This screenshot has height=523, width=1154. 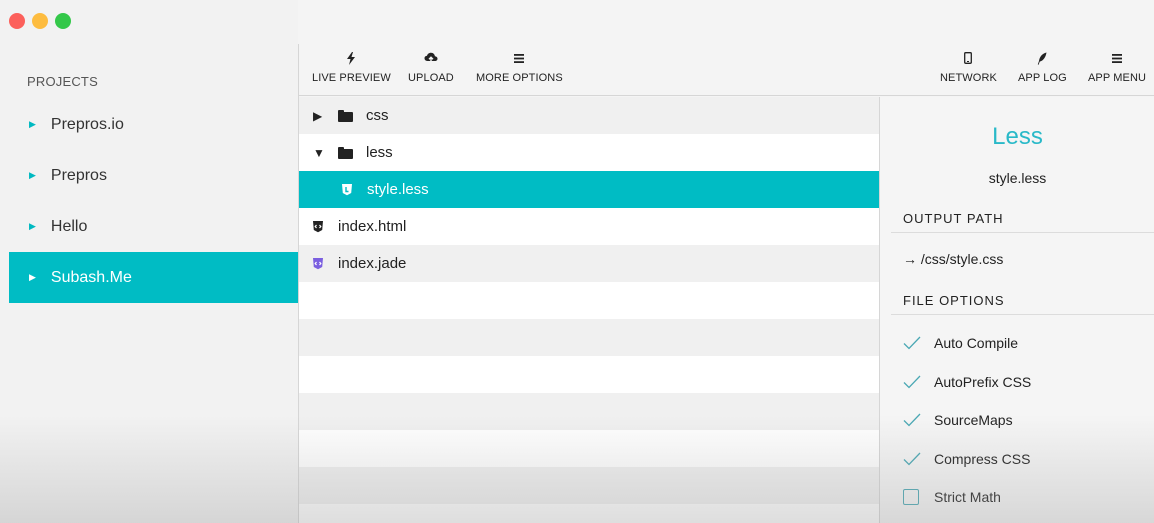 I want to click on window-controls, so click(x=40, y=21).